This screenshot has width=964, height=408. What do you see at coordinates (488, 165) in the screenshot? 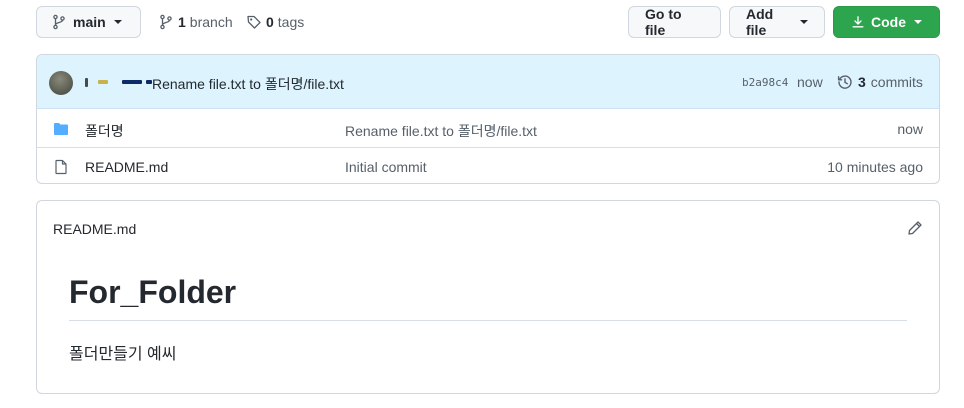
I see `file-row: README.md Initial commit 10 minutes ago` at bounding box center [488, 165].